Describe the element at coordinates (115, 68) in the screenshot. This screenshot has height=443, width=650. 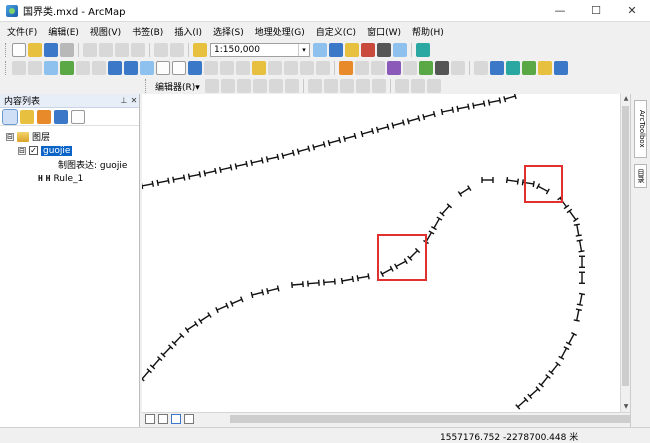
I see `back-arrow-icon` at that location.